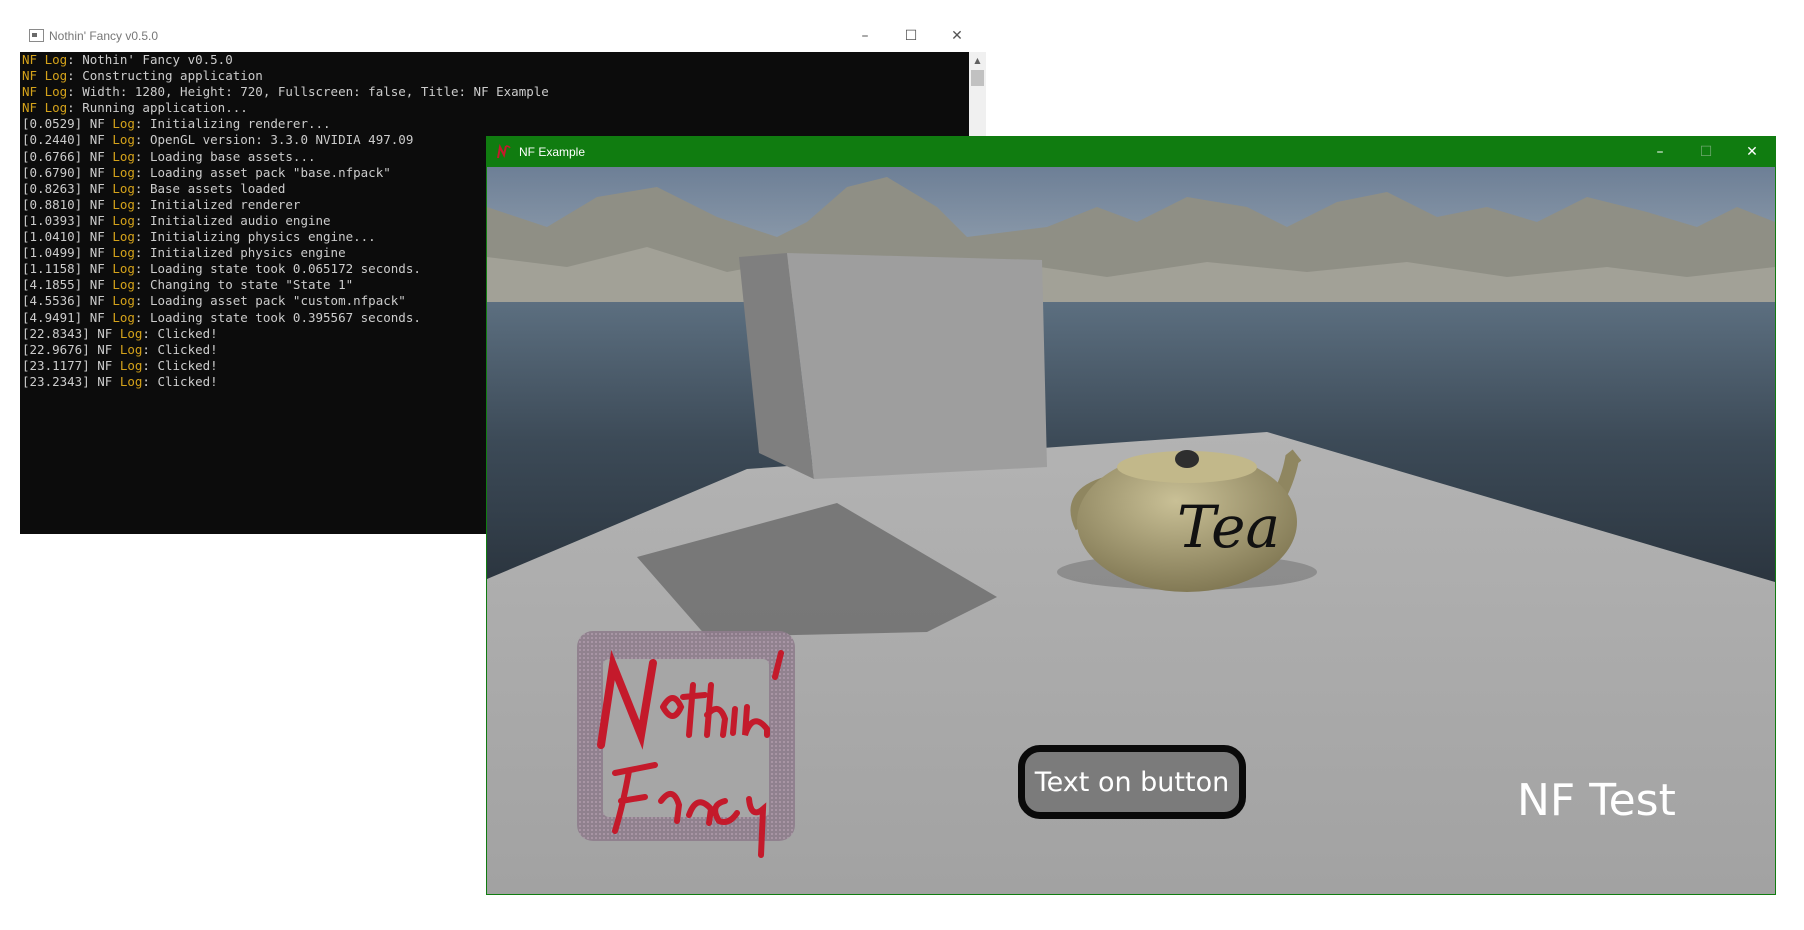 The height and width of the screenshot is (930, 1804). Describe the element at coordinates (165, 76) in the screenshot. I see `log-message: : Constructing application` at that location.